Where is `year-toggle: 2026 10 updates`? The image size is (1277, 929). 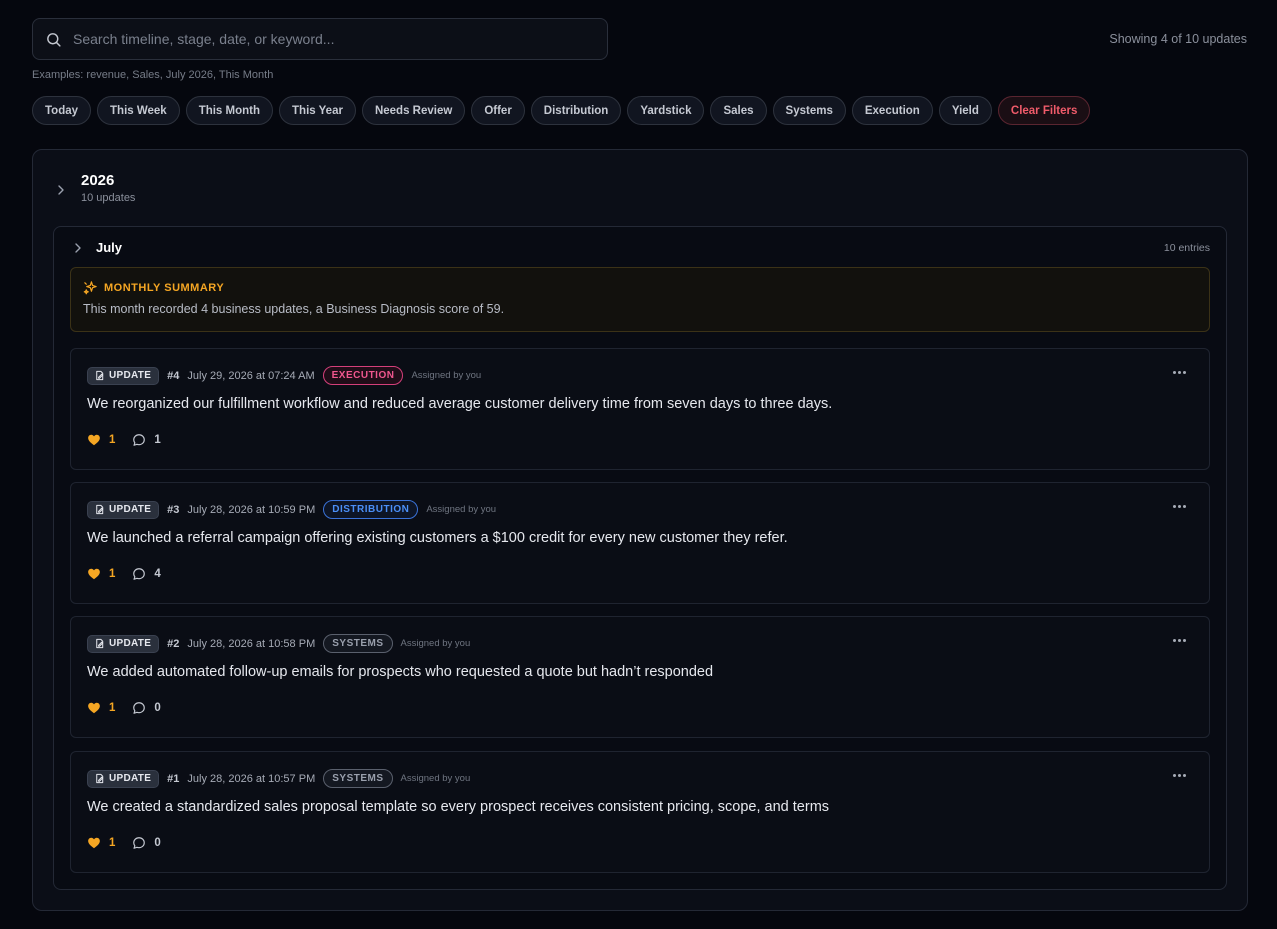
year-toggle: 2026 10 updates is located at coordinates (95, 188).